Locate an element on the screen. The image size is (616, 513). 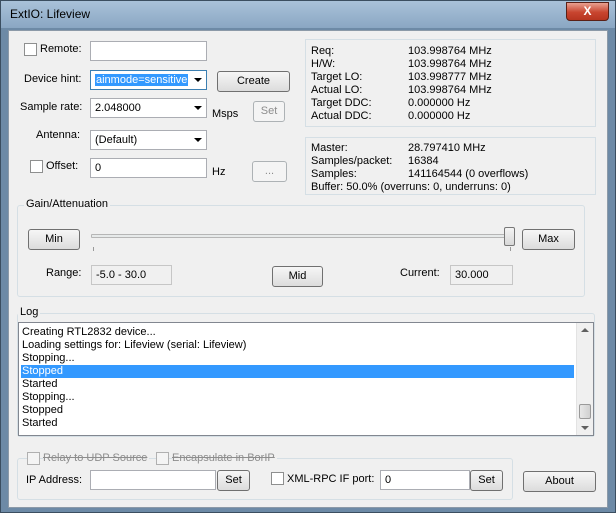
remote-input is located at coordinates (148, 51).